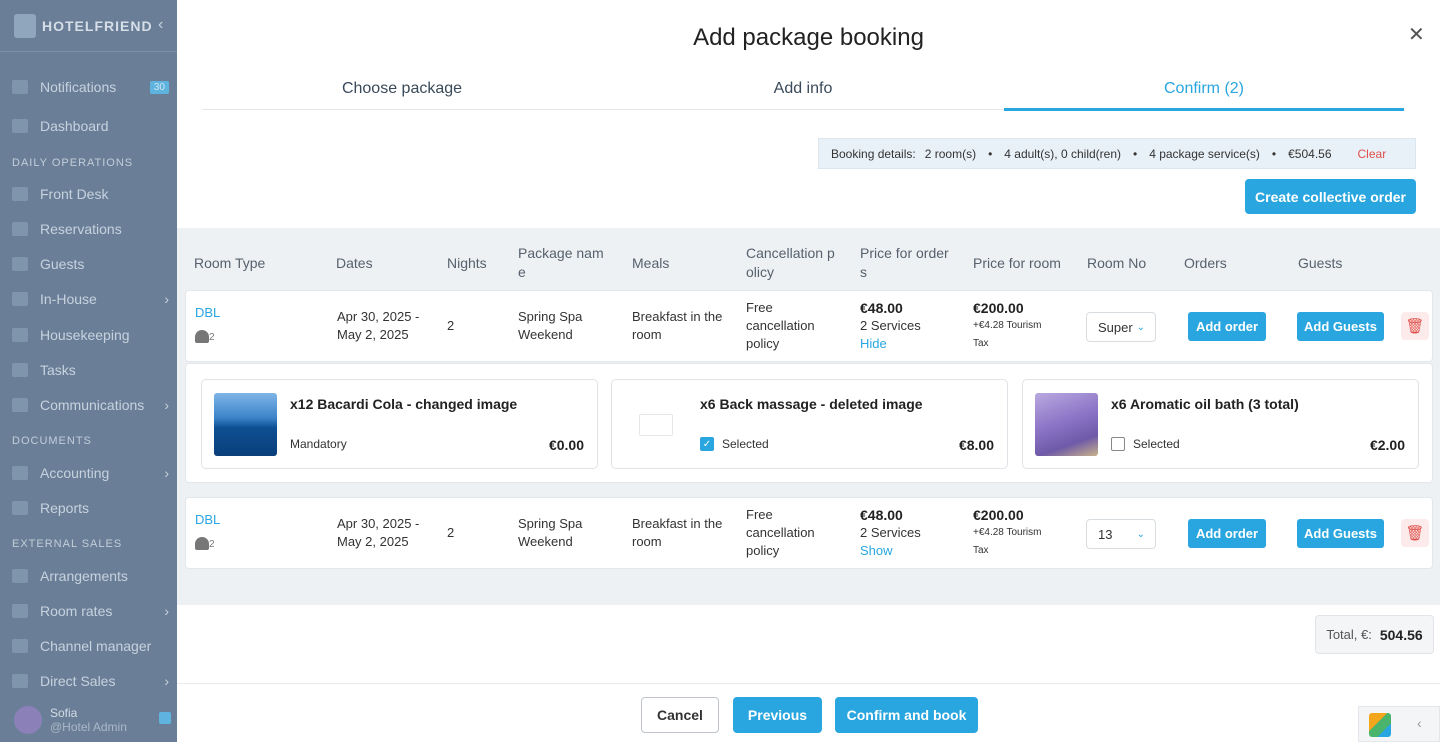 This screenshot has width=1440, height=742. What do you see at coordinates (1416, 34) in the screenshot?
I see `close-icon: ✕` at bounding box center [1416, 34].